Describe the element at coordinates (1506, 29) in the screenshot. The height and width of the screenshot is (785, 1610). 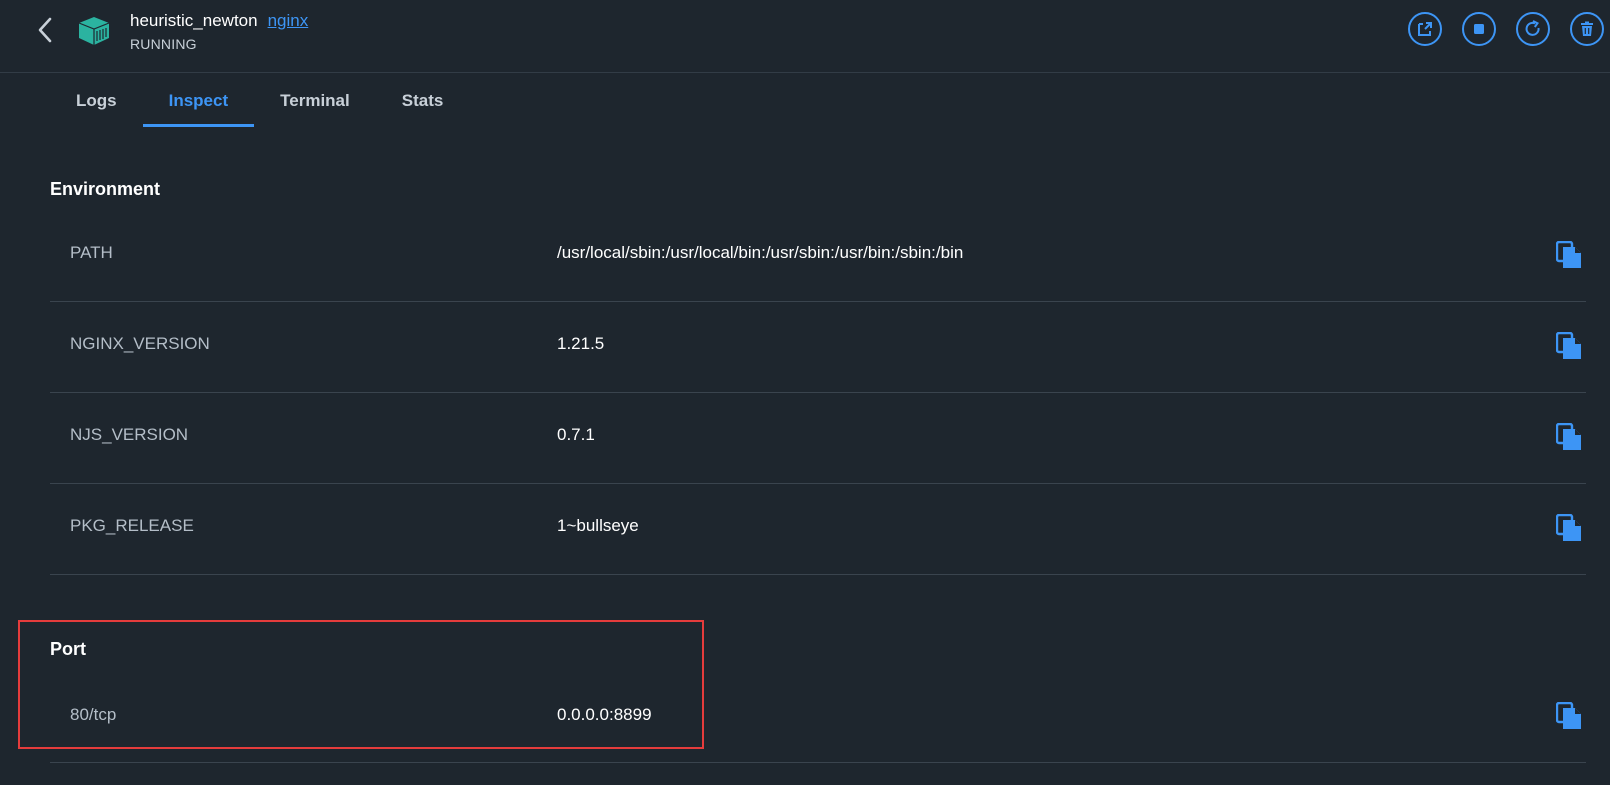
I see `container-actions` at that location.